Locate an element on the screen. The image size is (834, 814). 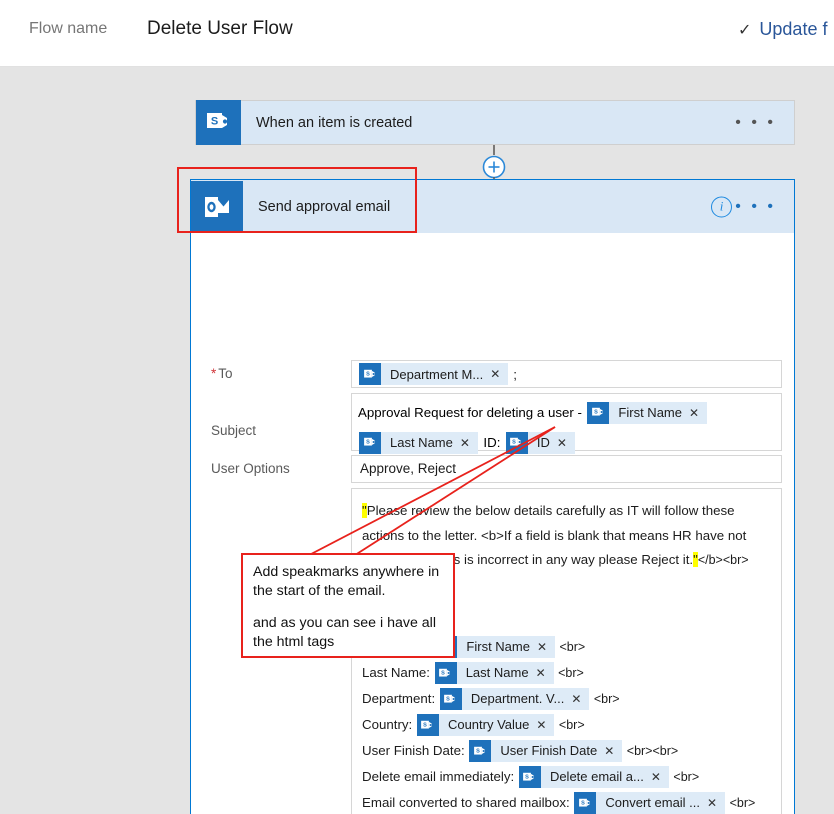
token-chip-id: S ID ✕ is located at coordinates (540, 442).